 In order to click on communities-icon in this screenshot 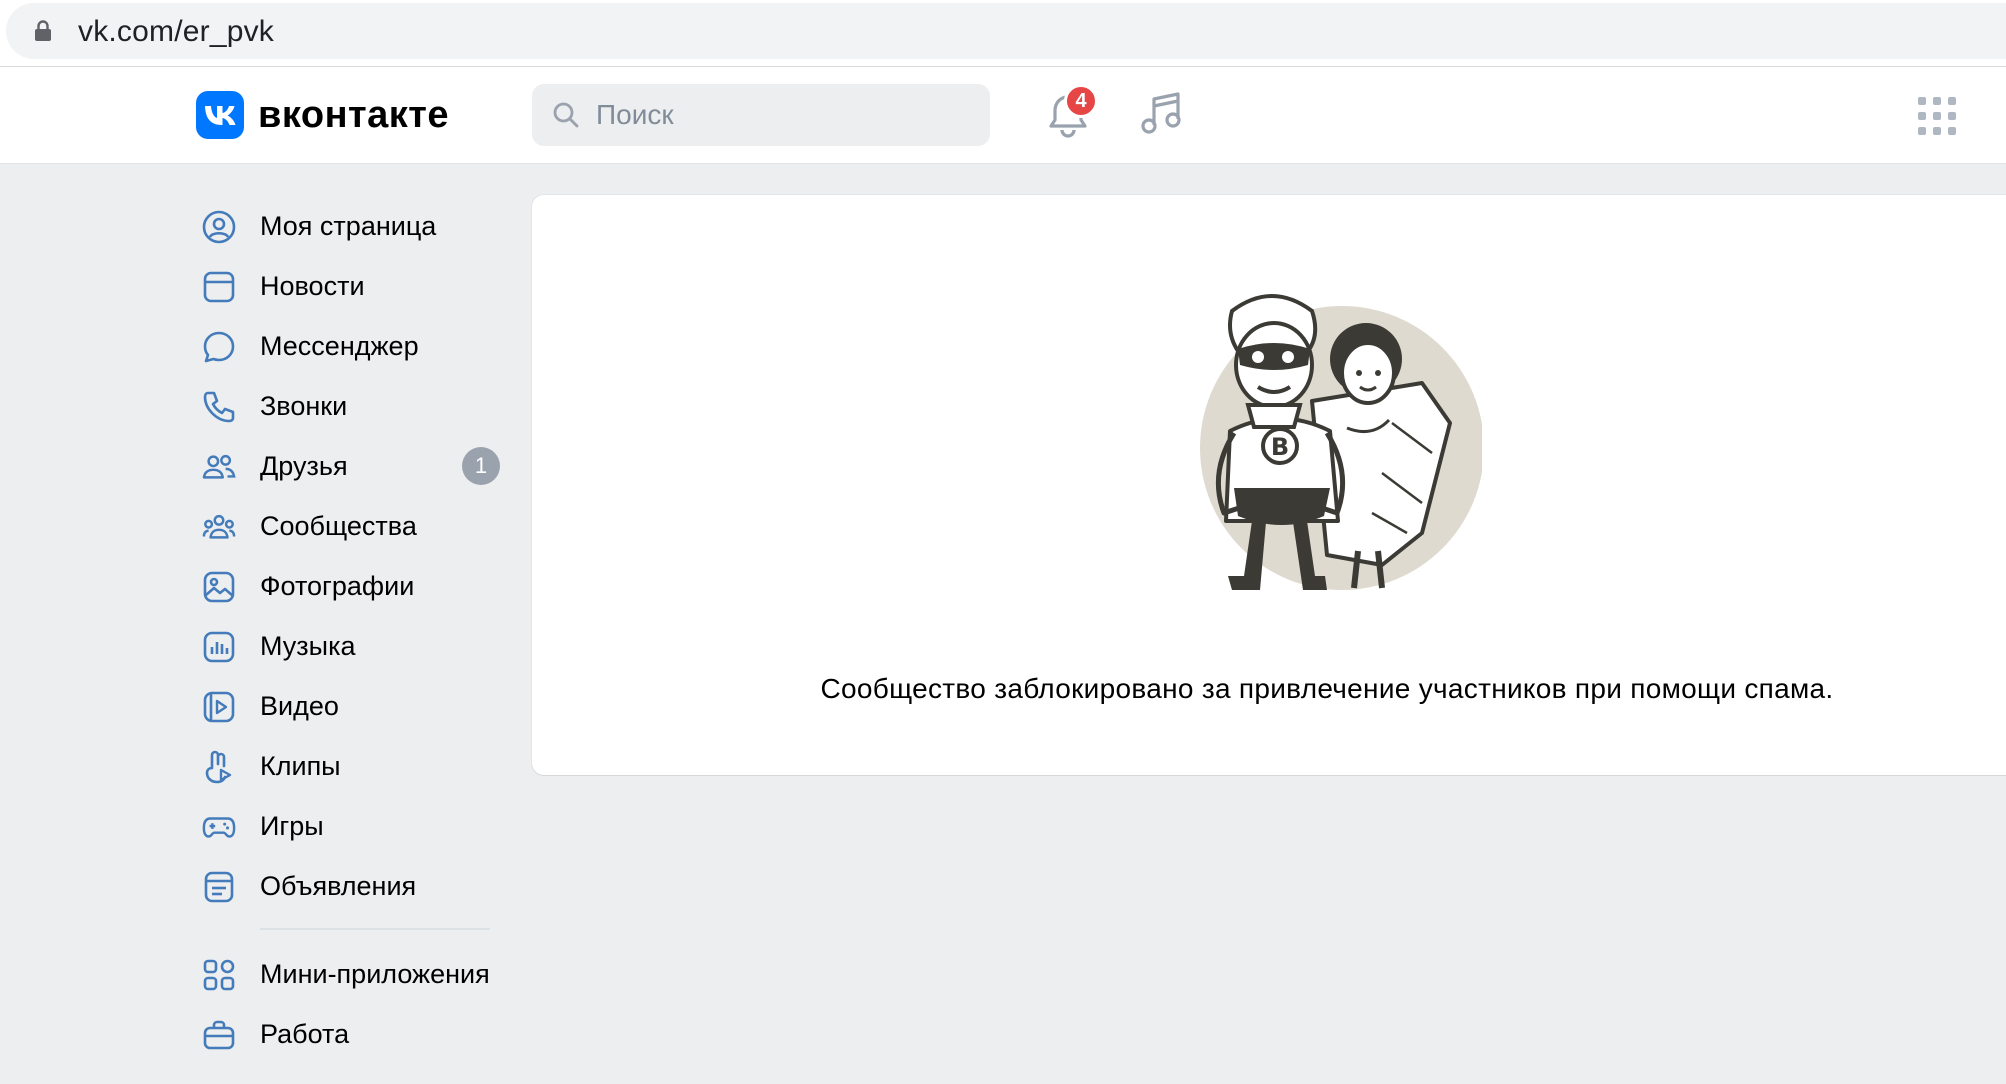, I will do `click(219, 527)`.